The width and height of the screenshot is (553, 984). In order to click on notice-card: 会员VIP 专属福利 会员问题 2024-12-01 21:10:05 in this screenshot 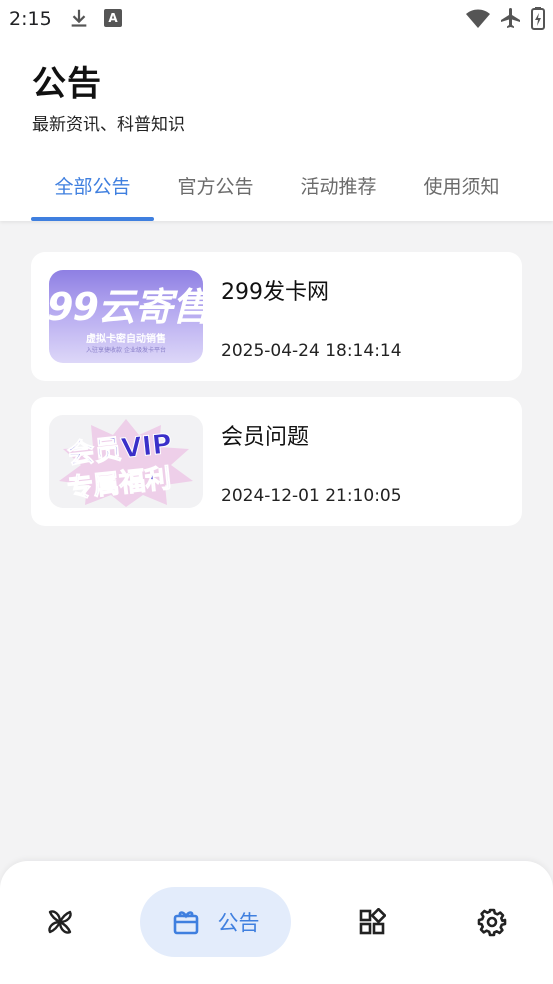, I will do `click(276, 461)`.